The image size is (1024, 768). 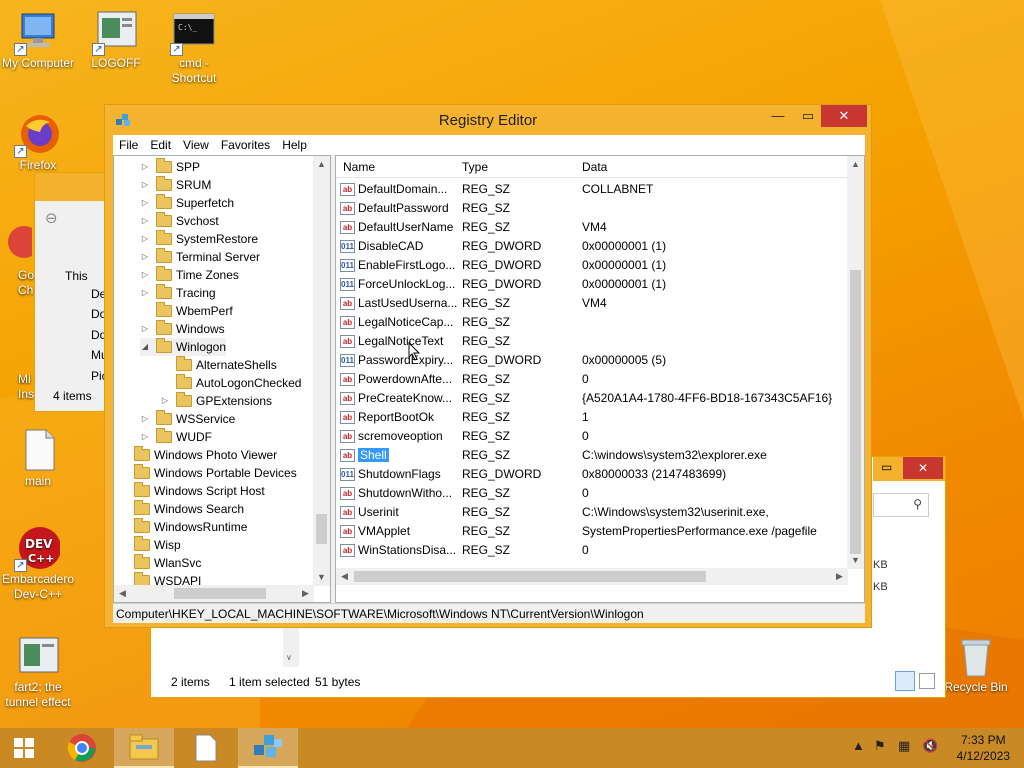 What do you see at coordinates (196, 145) in the screenshot?
I see `menu-view: View` at bounding box center [196, 145].